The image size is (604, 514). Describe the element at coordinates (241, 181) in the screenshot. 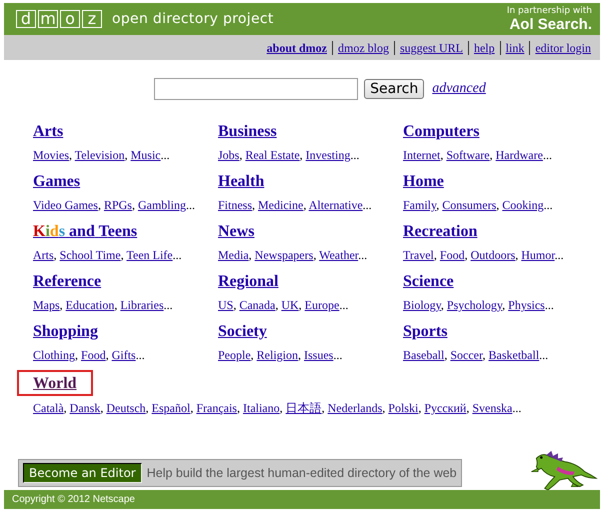

I see `category-link: Health` at that location.